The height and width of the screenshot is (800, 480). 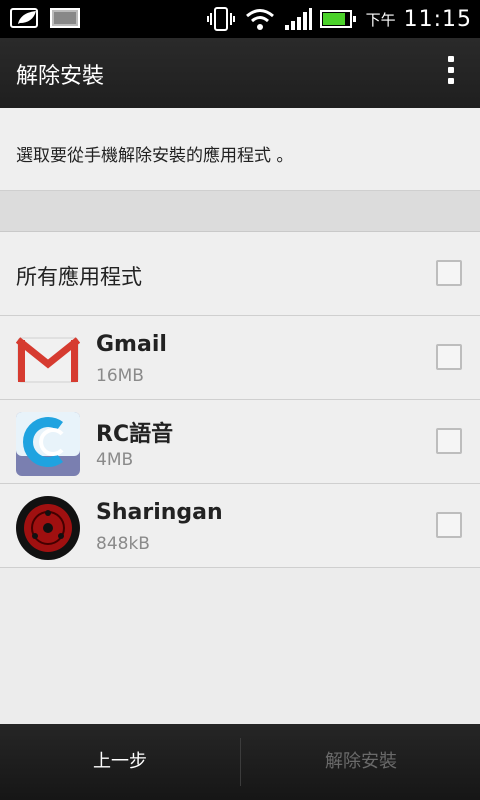 What do you see at coordinates (120, 762) in the screenshot?
I see `back-button: 上一步` at bounding box center [120, 762].